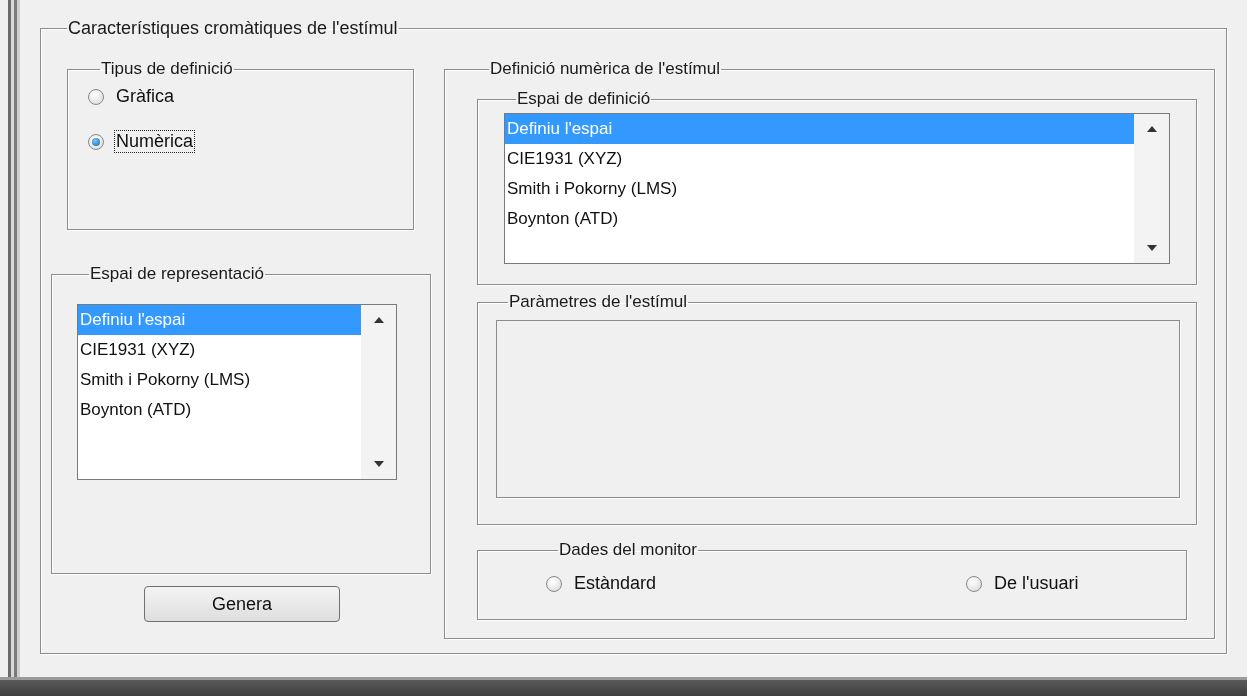  Describe the element at coordinates (145, 96) in the screenshot. I see `radio-label: Gràfica` at that location.